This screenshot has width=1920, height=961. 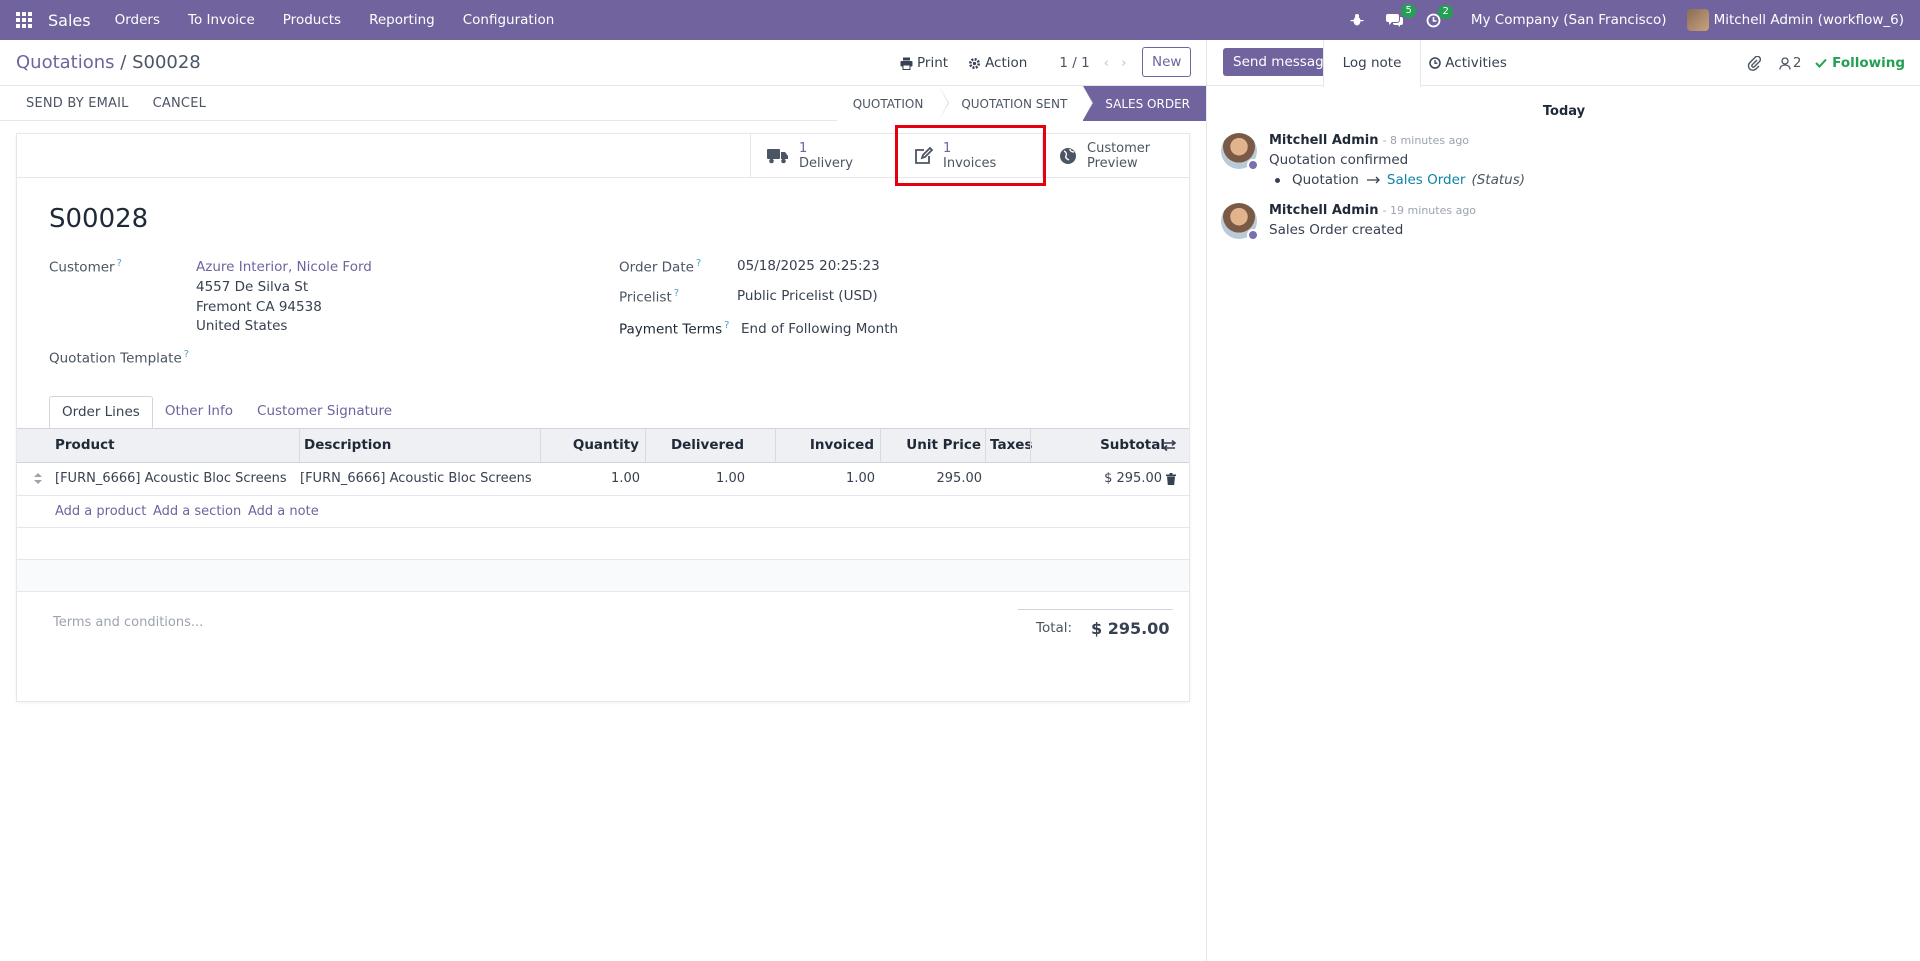 What do you see at coordinates (931, 479) in the screenshot?
I see `line-unit-price: 295.00` at bounding box center [931, 479].